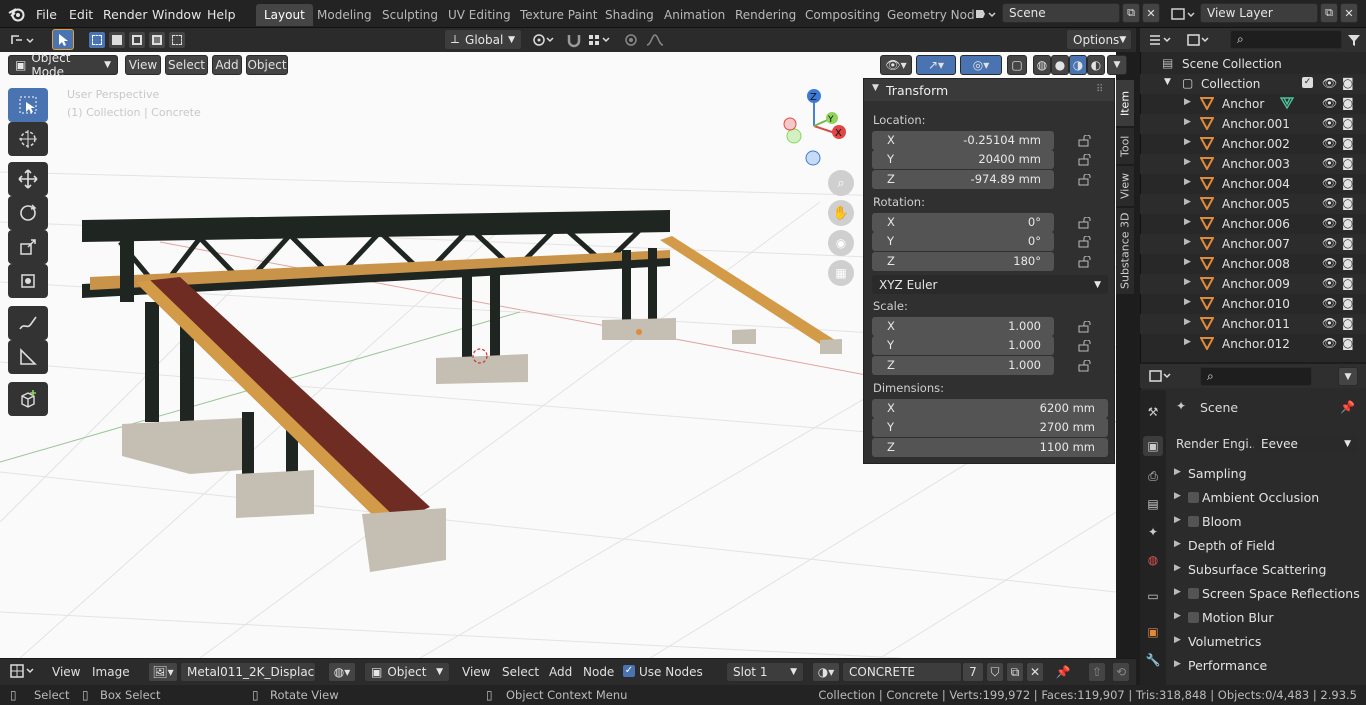 The image size is (1366, 705). What do you see at coordinates (985, 14) in the screenshot?
I see `scene-browse-icon` at bounding box center [985, 14].